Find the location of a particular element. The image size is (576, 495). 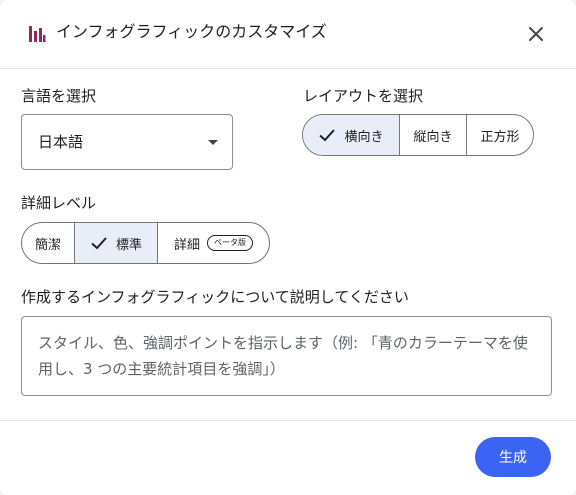

layout-option-portrait: 縦向き is located at coordinates (433, 135).